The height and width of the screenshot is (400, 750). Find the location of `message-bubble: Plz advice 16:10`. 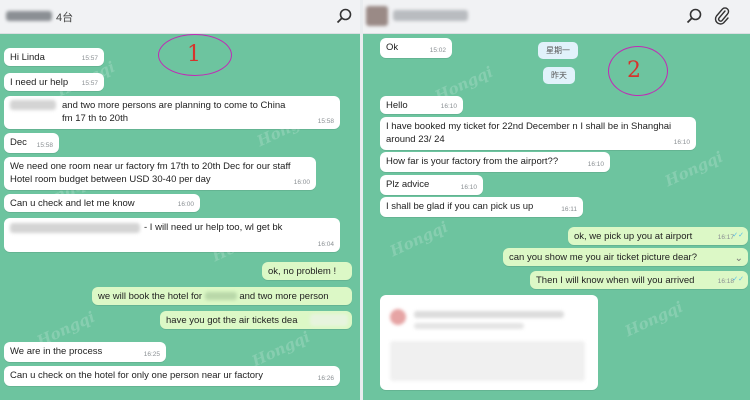

message-bubble: Plz advice 16:10 is located at coordinates (431, 185).